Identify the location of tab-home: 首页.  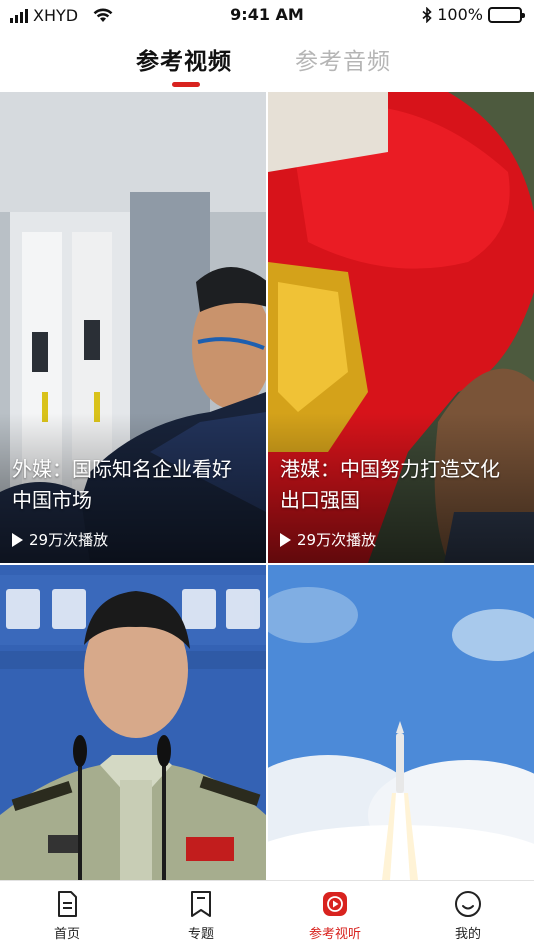
(67, 915).